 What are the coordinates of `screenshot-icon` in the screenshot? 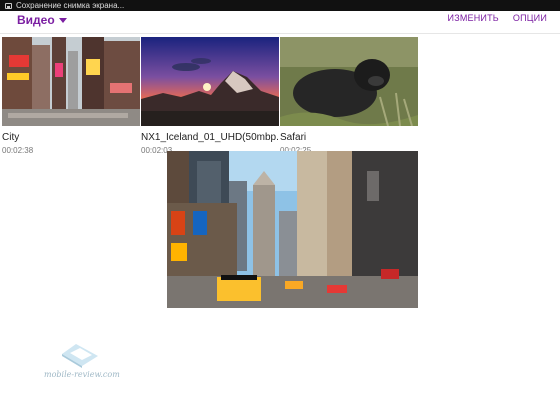 It's located at (8, 5).